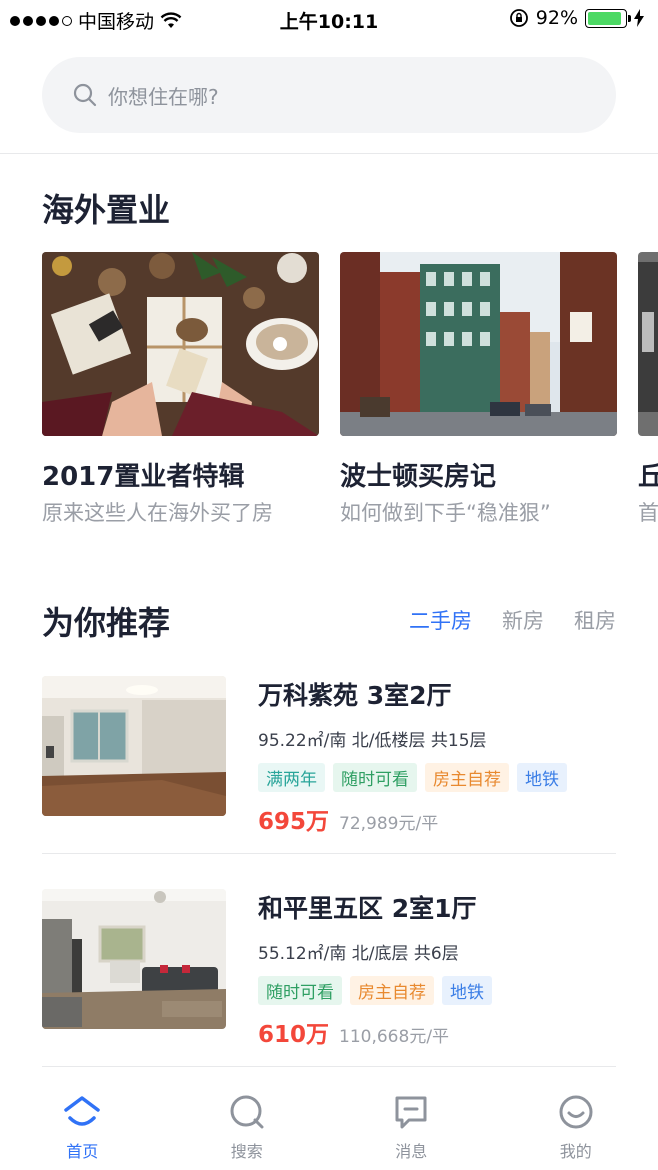 The image size is (658, 1170). I want to click on nav-label: 首页, so click(82, 1151).